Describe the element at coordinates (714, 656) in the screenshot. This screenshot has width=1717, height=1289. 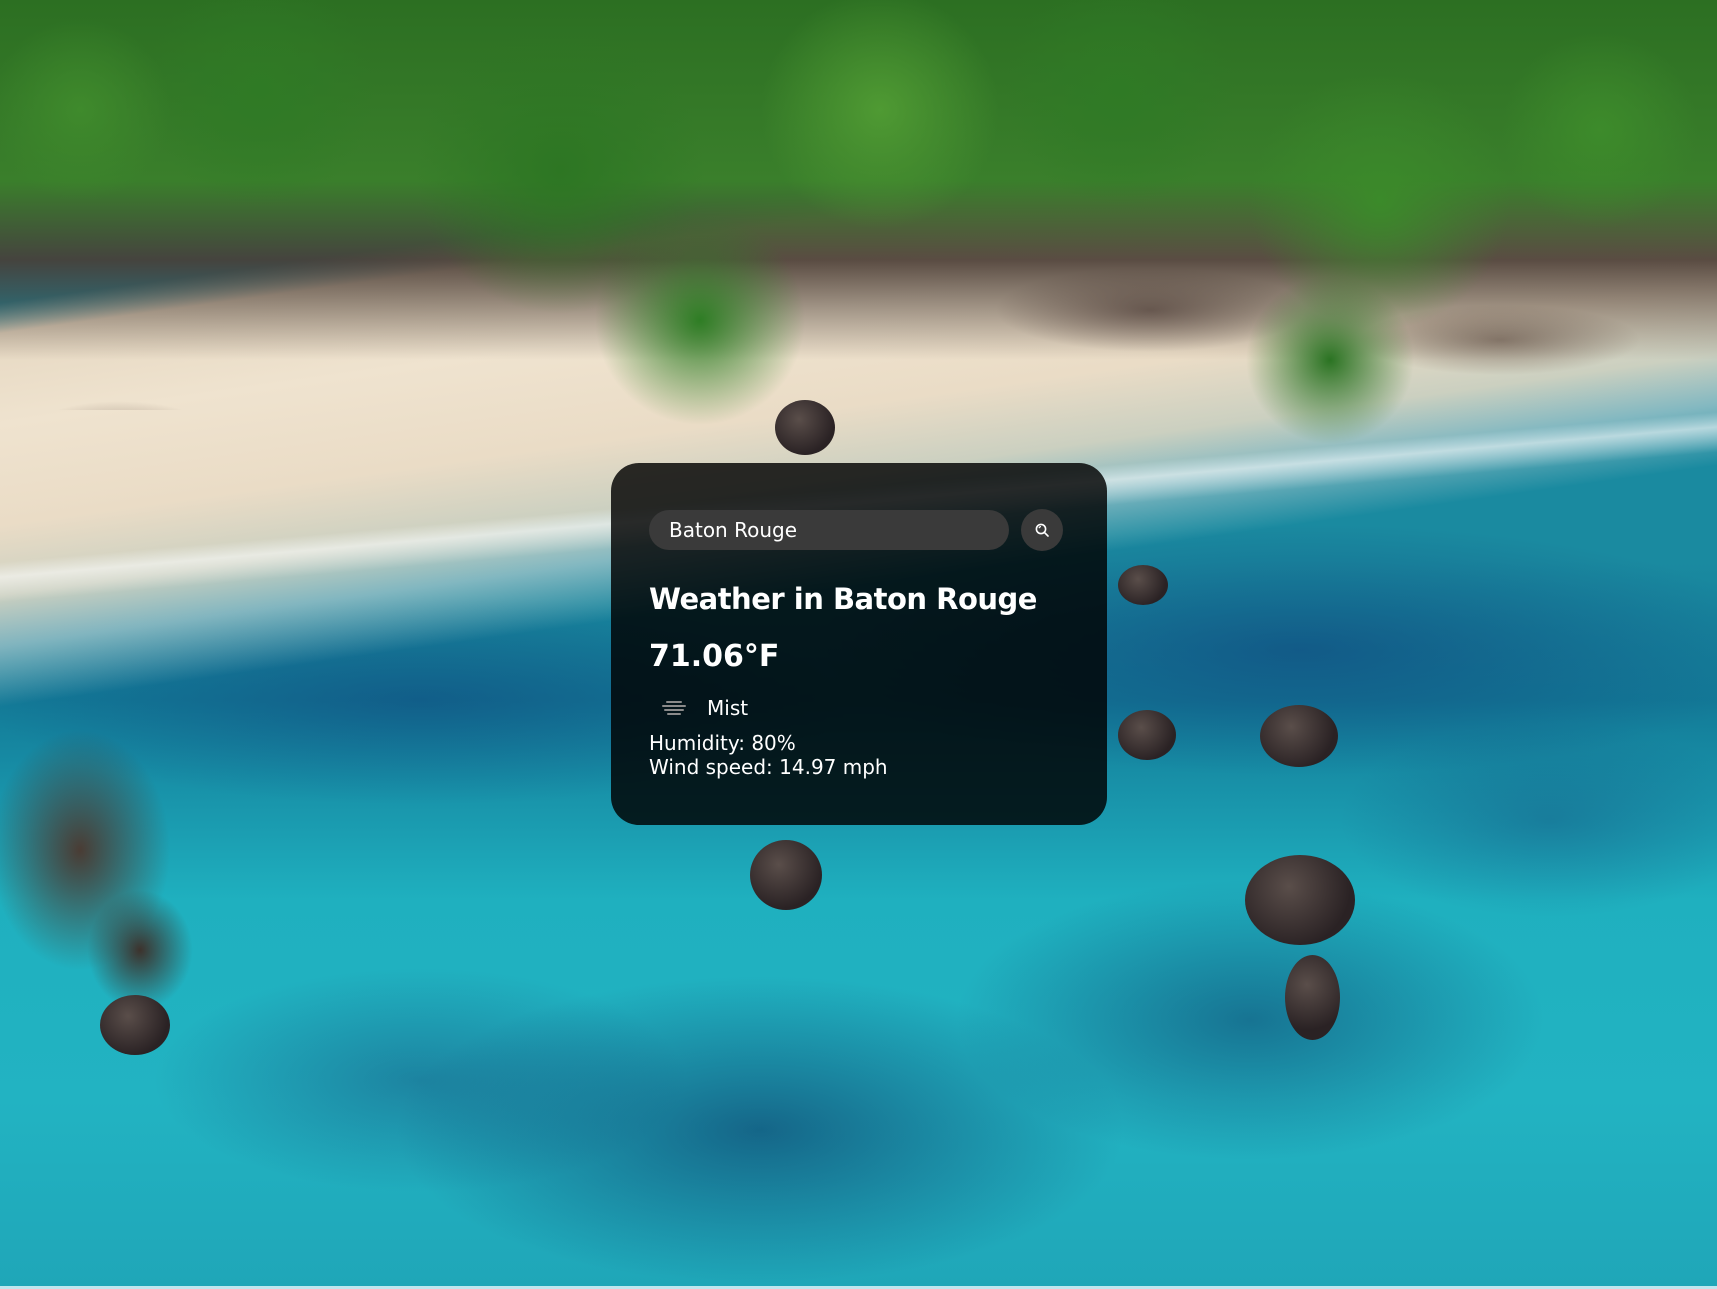
I see `temperature: 71.06°F` at that location.